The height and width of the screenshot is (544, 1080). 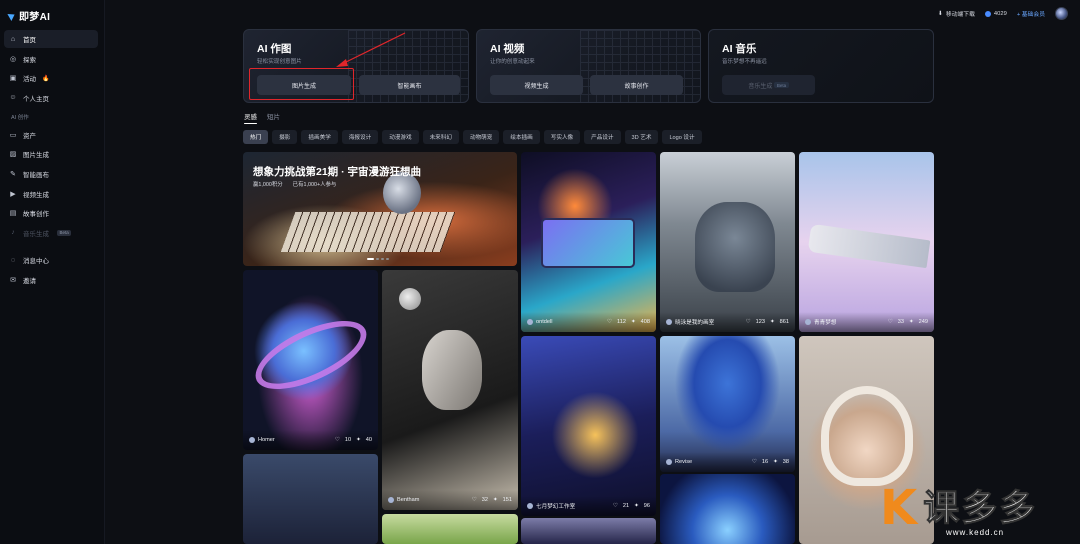 What do you see at coordinates (683, 462) in the screenshot?
I see `tile-author: Revise` at bounding box center [683, 462].